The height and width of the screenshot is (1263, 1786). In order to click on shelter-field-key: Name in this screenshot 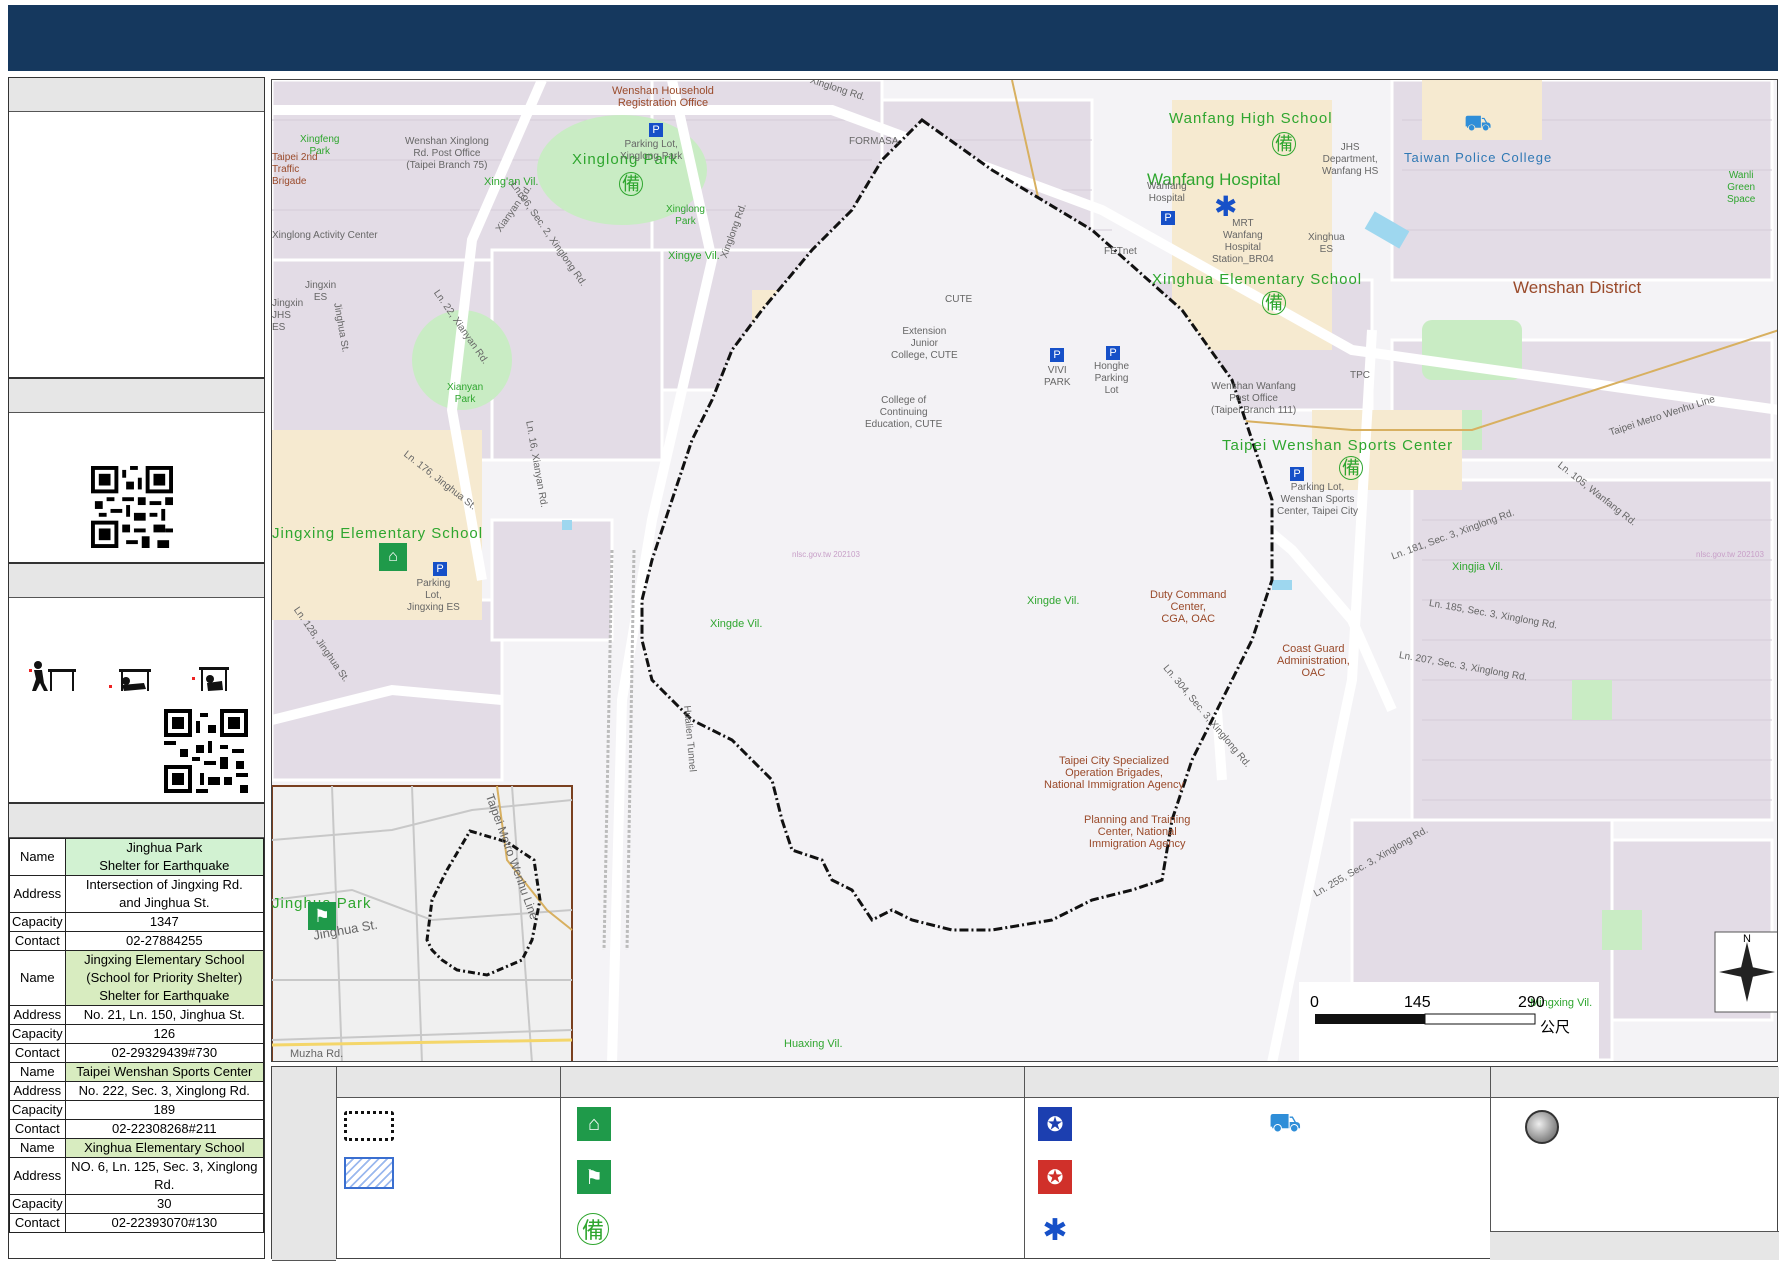, I will do `click(37, 978)`.